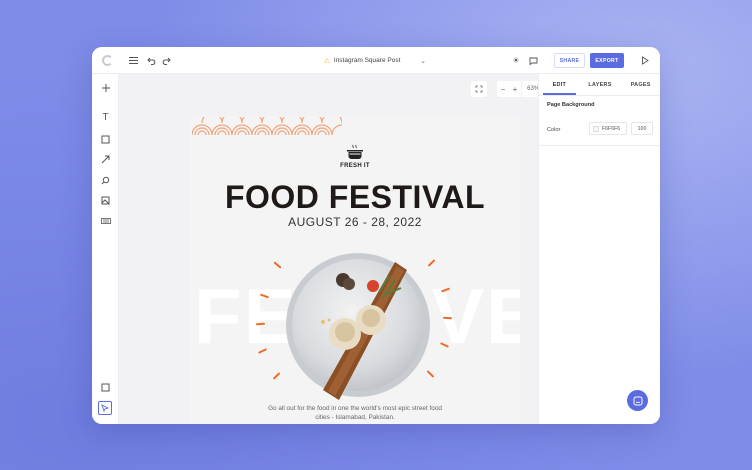  I want to click on share-button: SHARE, so click(569, 60).